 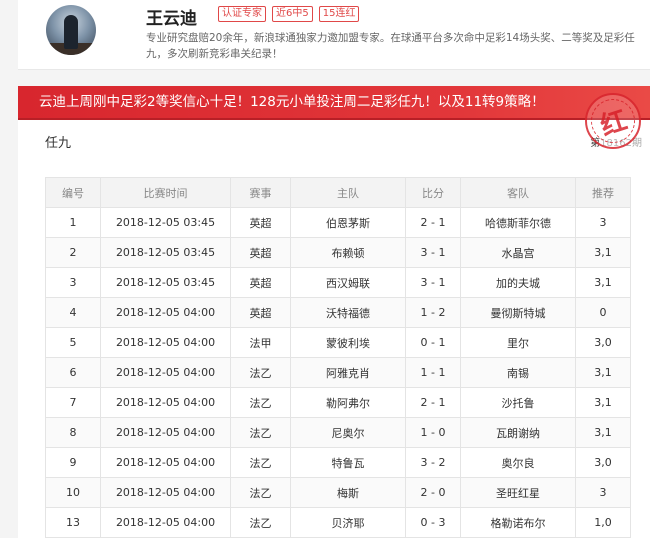 What do you see at coordinates (73, 522) in the screenshot?
I see `match-number: 13` at bounding box center [73, 522].